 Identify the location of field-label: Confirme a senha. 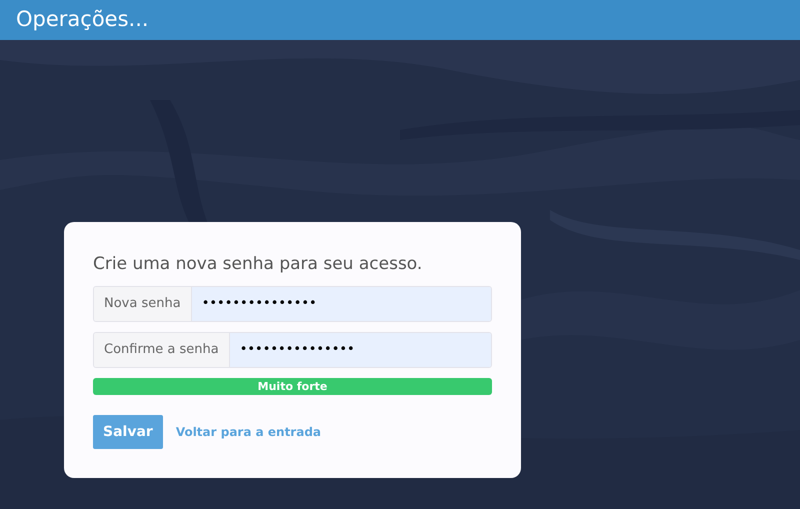
(162, 350).